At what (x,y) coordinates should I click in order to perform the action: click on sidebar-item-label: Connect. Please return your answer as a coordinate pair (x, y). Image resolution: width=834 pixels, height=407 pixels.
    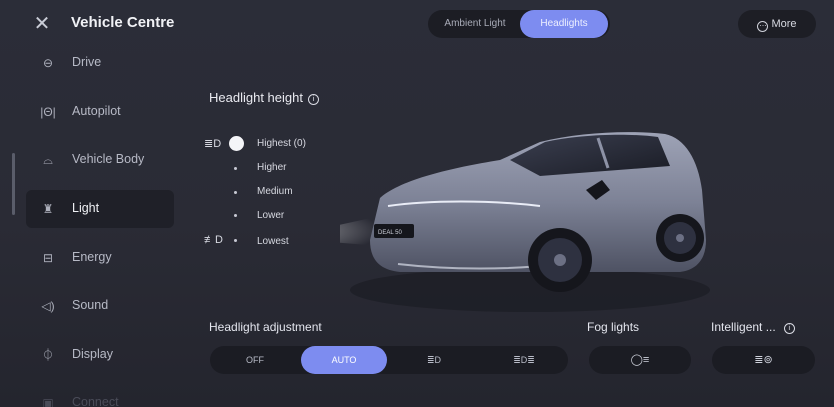
    Looking at the image, I should click on (95, 401).